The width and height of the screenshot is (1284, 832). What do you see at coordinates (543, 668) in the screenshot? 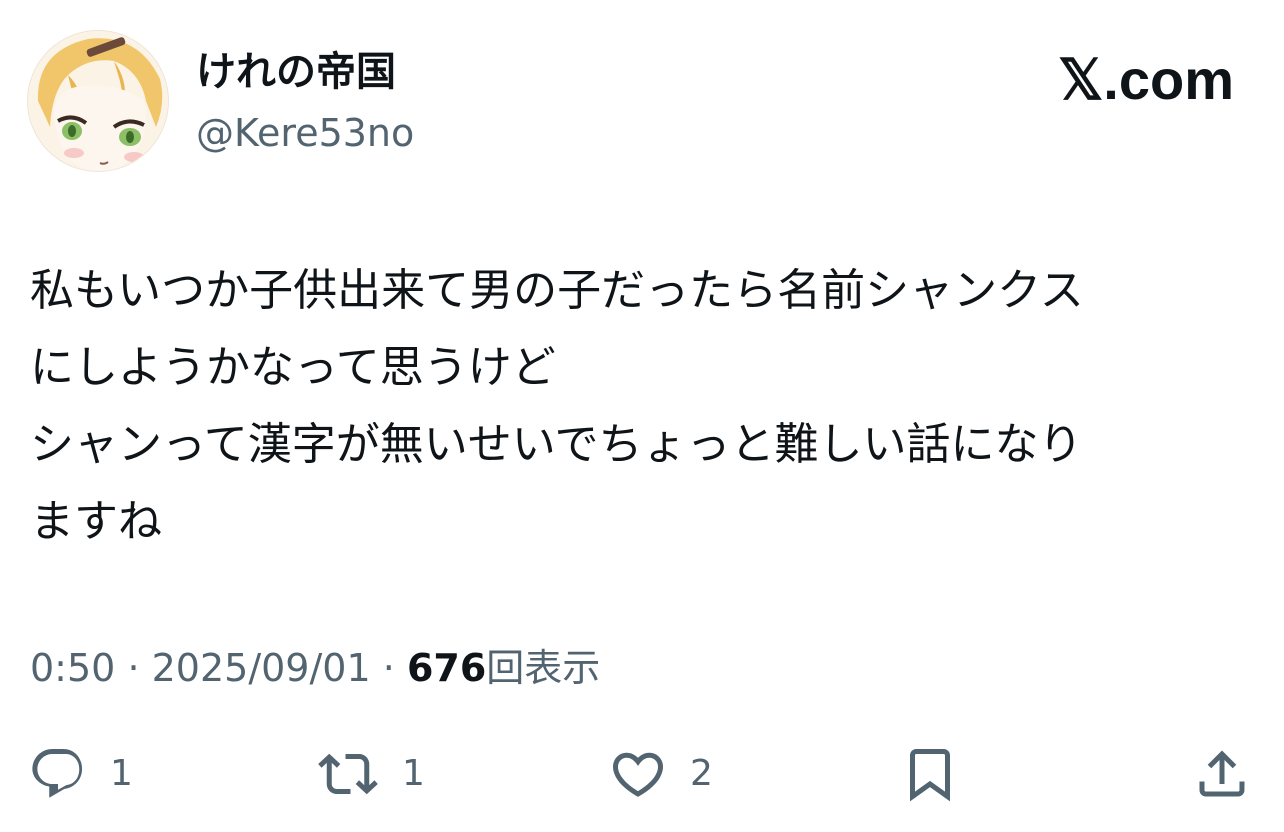
I see `views-label: 回表示` at bounding box center [543, 668].